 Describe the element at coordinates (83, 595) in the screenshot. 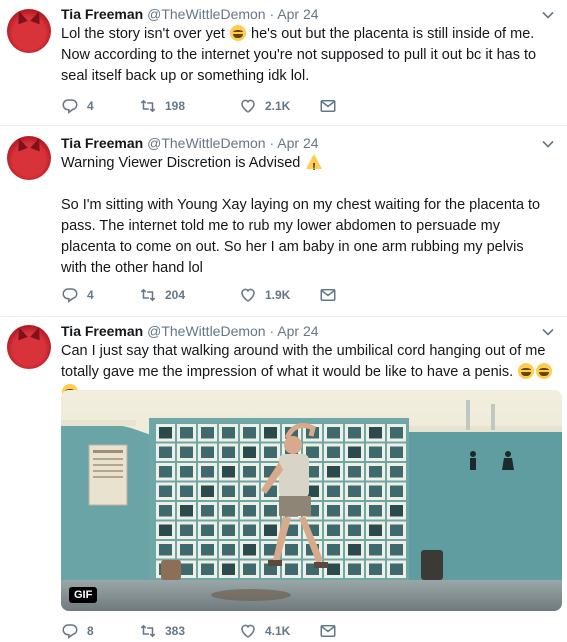

I see `gif-badge: GIF` at that location.